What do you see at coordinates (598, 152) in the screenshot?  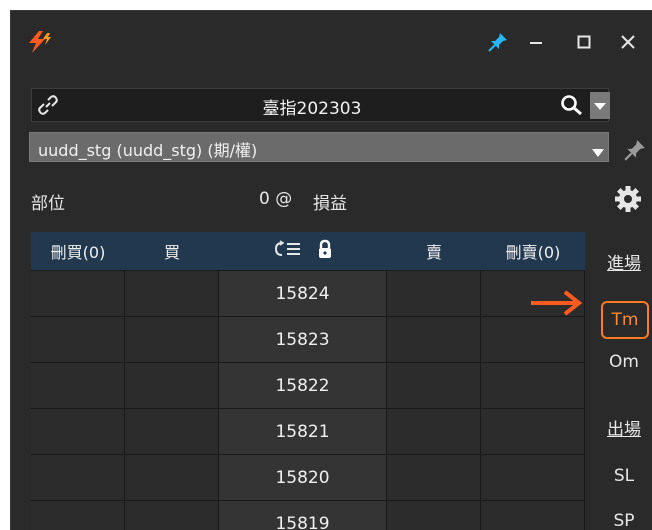 I see `chevron-down-icon` at bounding box center [598, 152].